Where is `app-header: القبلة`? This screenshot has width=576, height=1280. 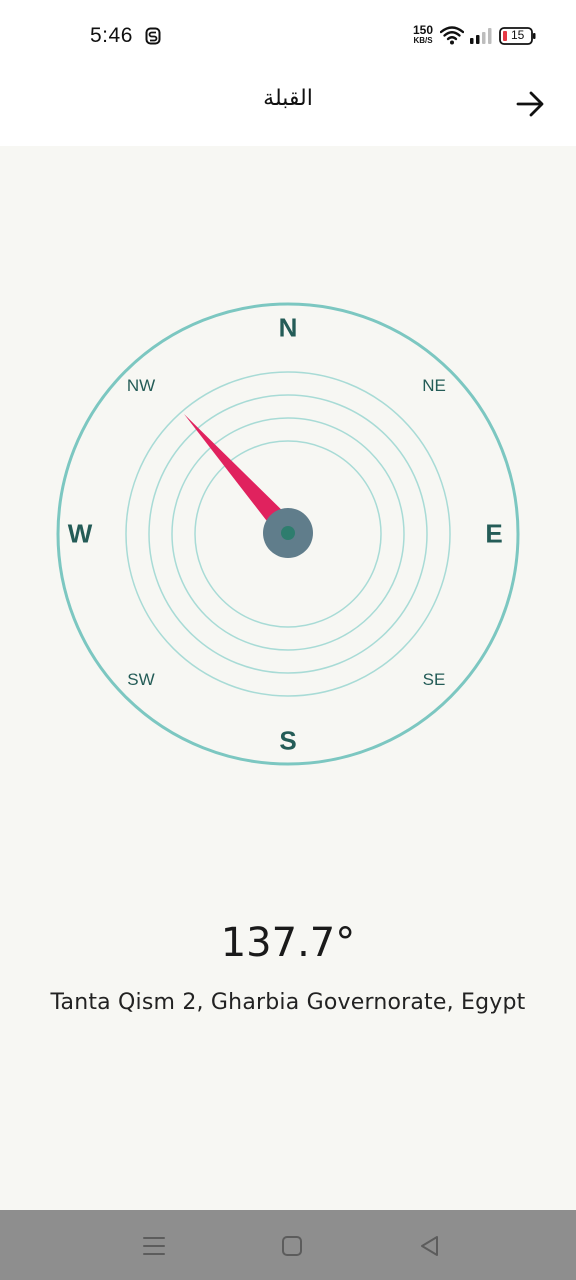 app-header: القبلة is located at coordinates (288, 109).